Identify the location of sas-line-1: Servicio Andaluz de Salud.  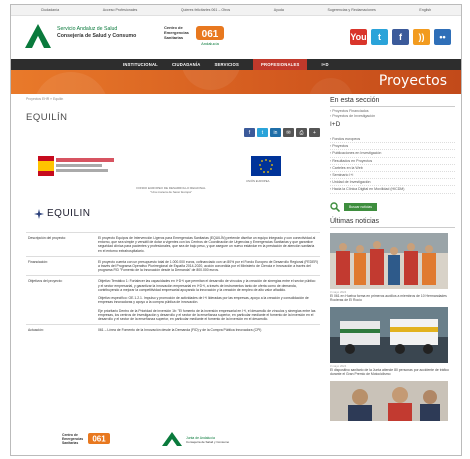
(87, 29).